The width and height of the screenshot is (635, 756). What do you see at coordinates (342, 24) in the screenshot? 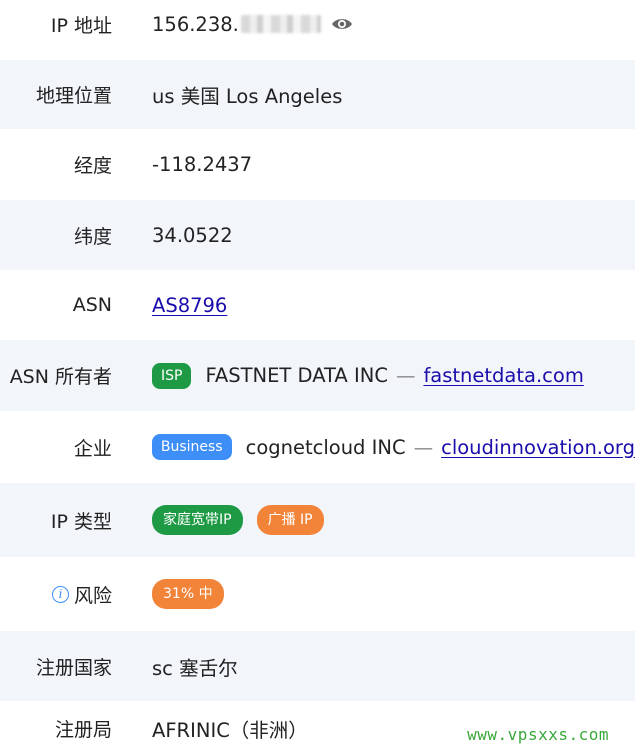
I see `eye-icon` at bounding box center [342, 24].